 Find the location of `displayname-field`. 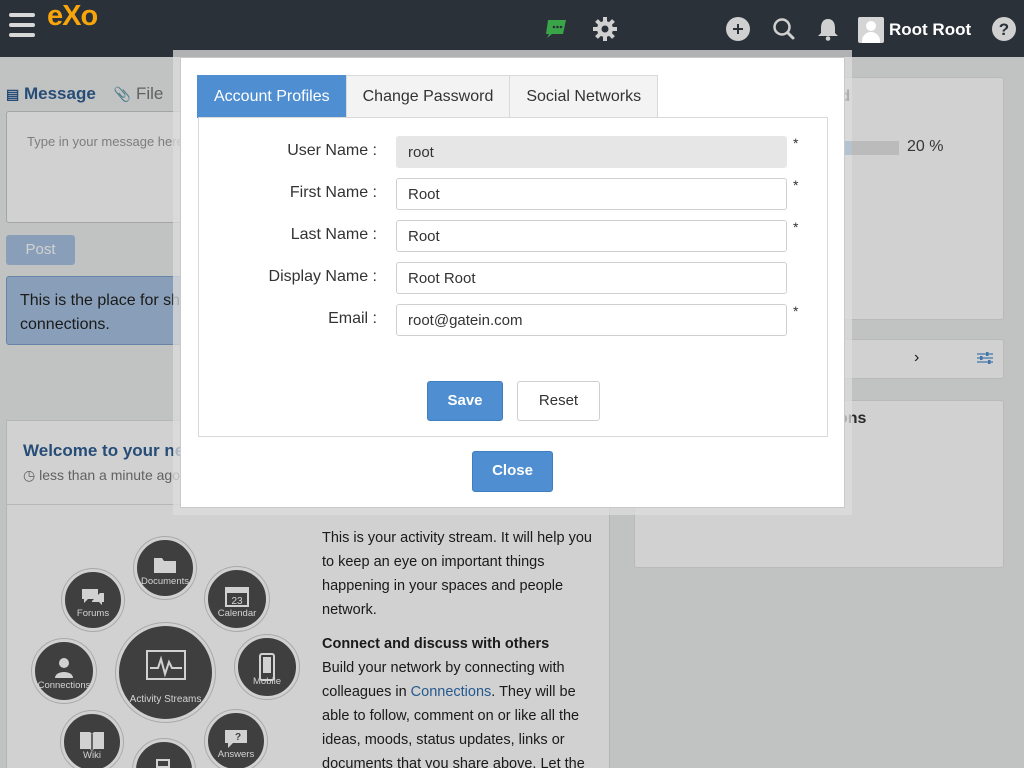

displayname-field is located at coordinates (591, 278).